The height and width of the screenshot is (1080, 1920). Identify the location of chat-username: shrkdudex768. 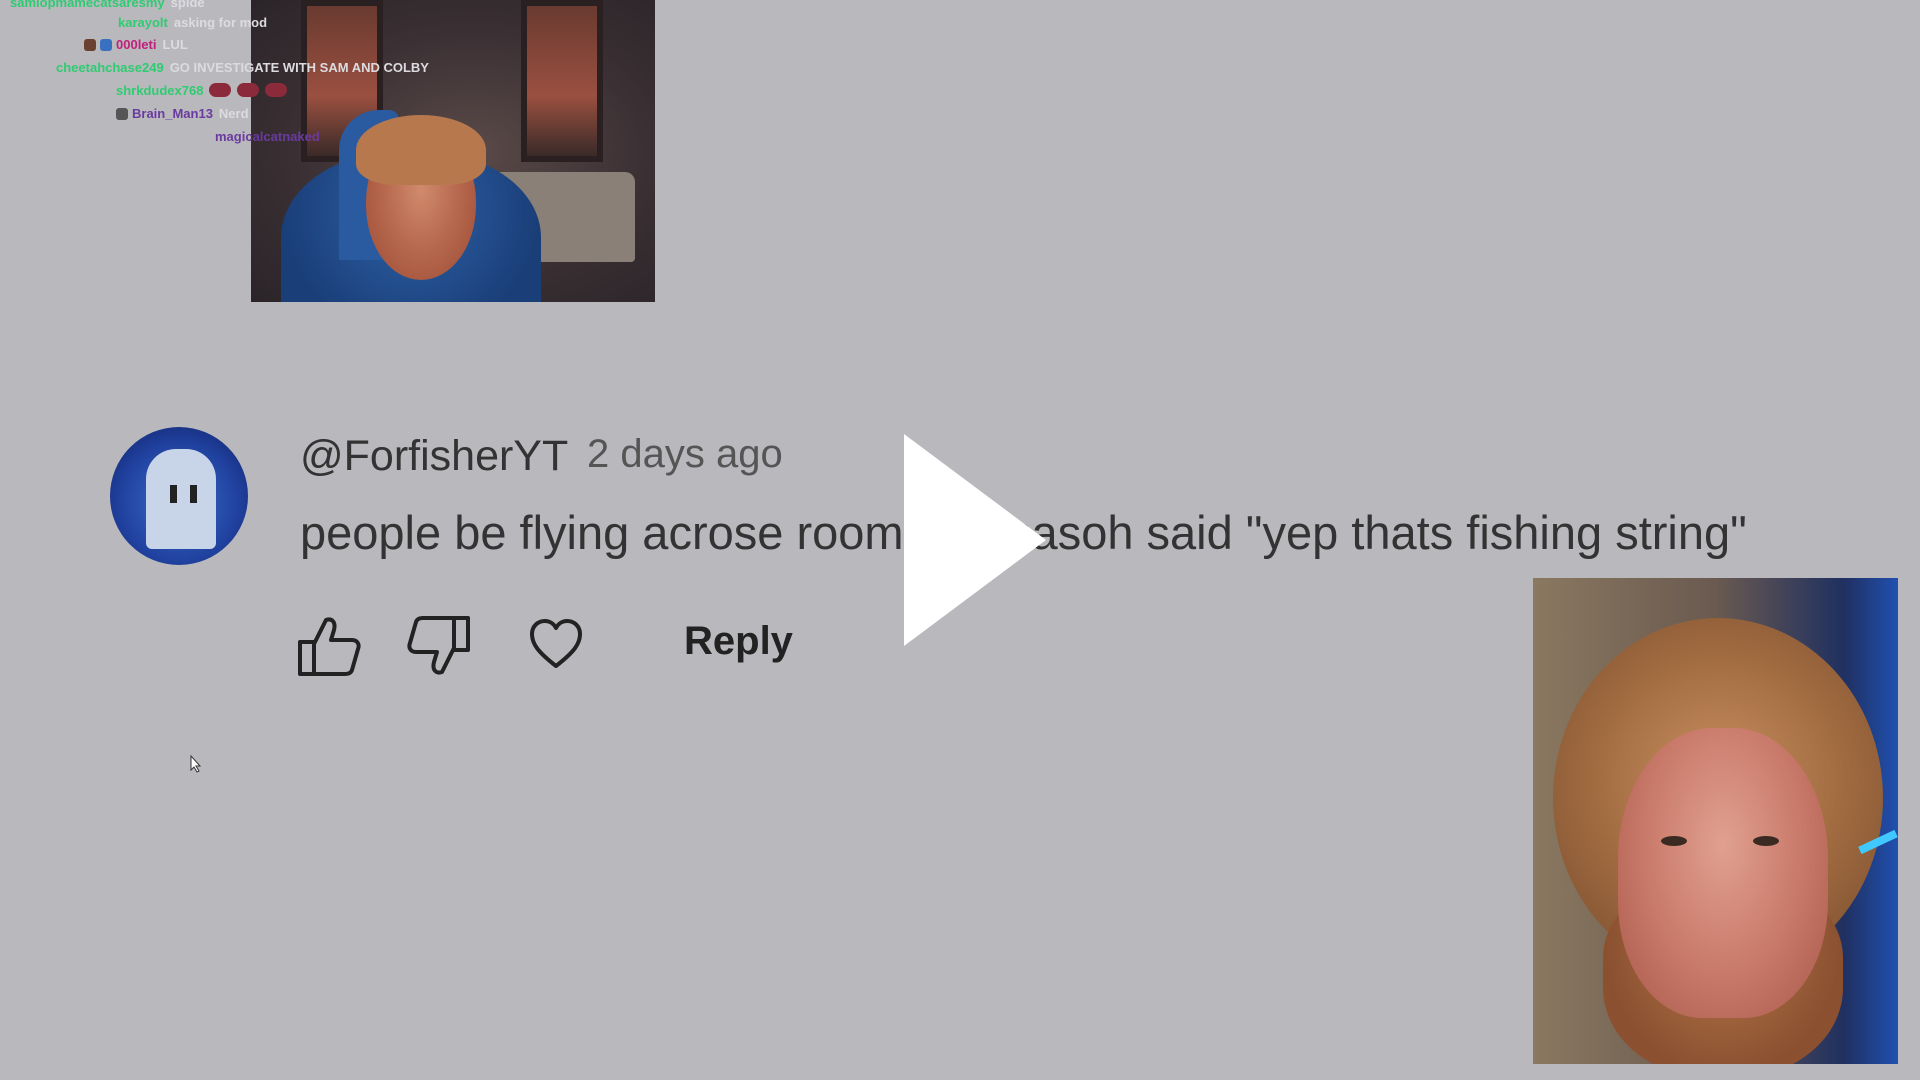
(160, 90).